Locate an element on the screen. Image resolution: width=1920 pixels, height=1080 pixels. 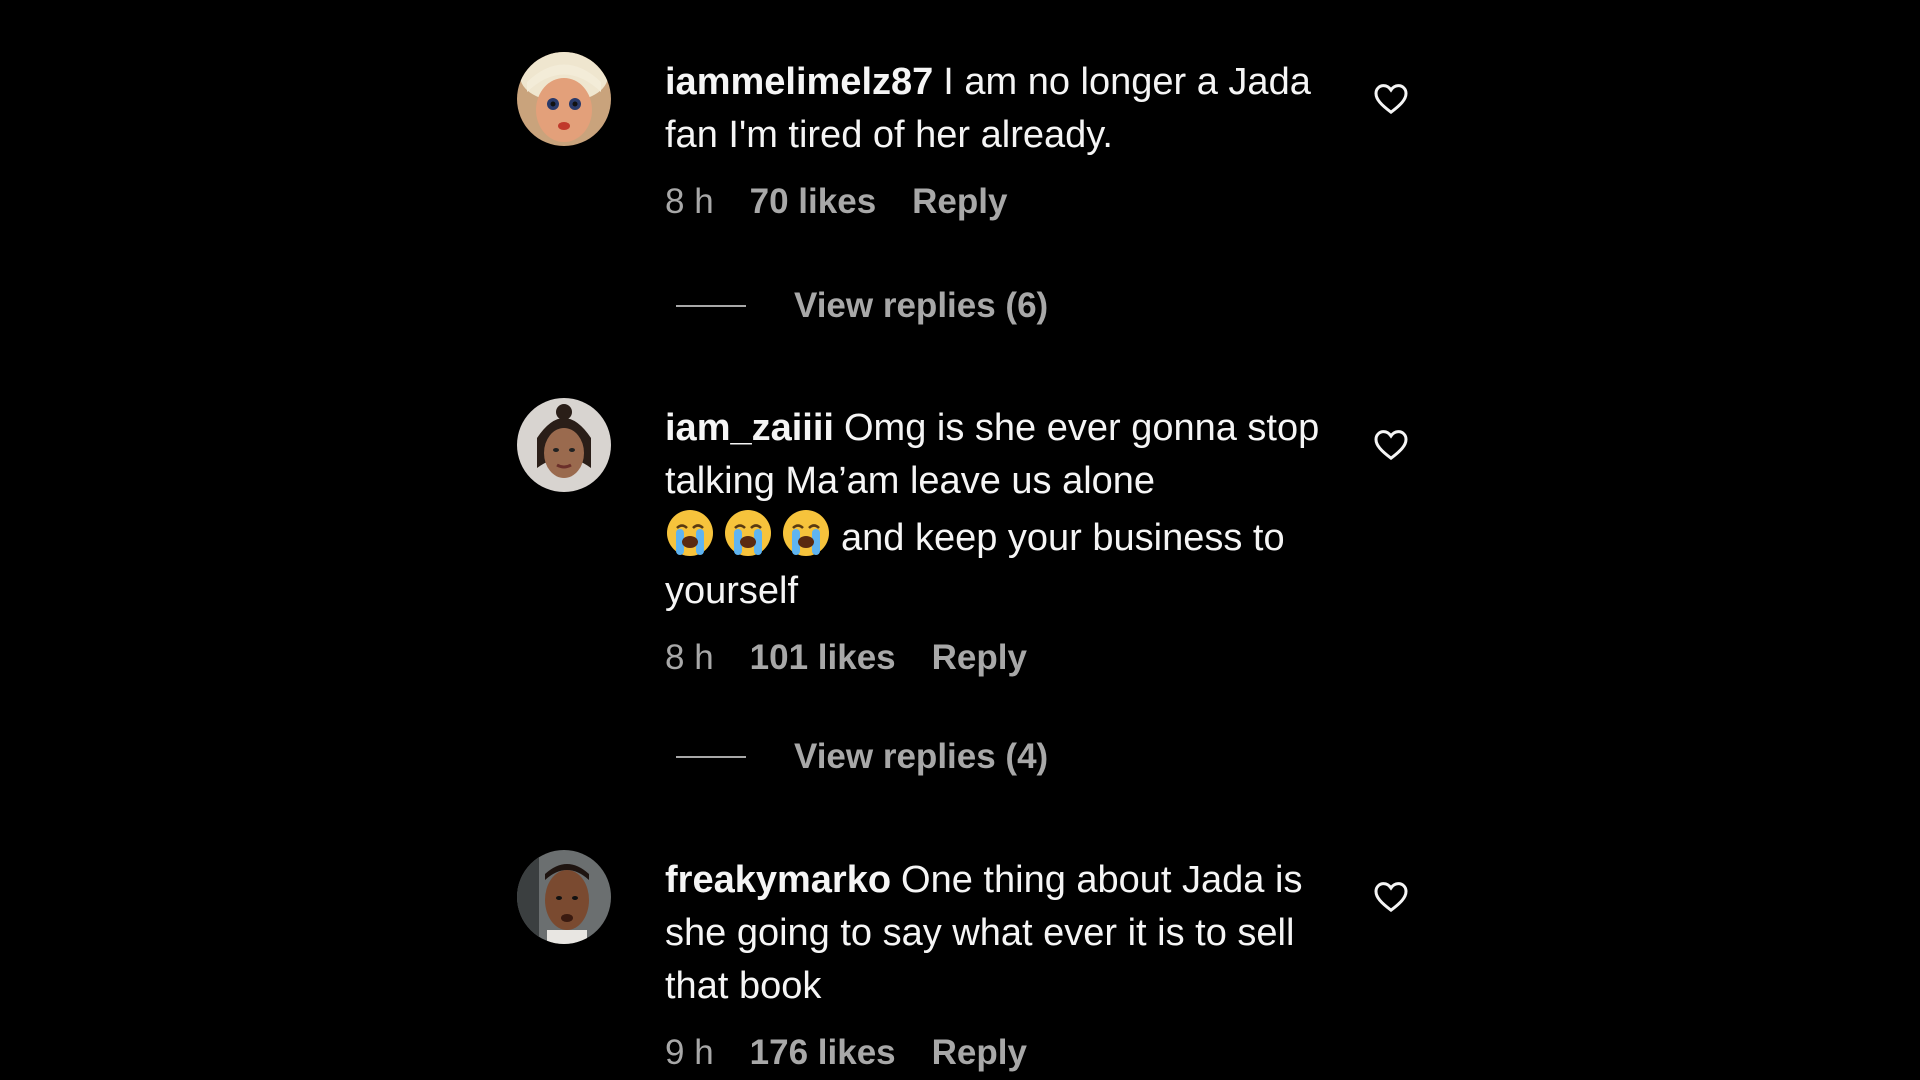
view-replies-label: View replies (6) is located at coordinates (921, 305).